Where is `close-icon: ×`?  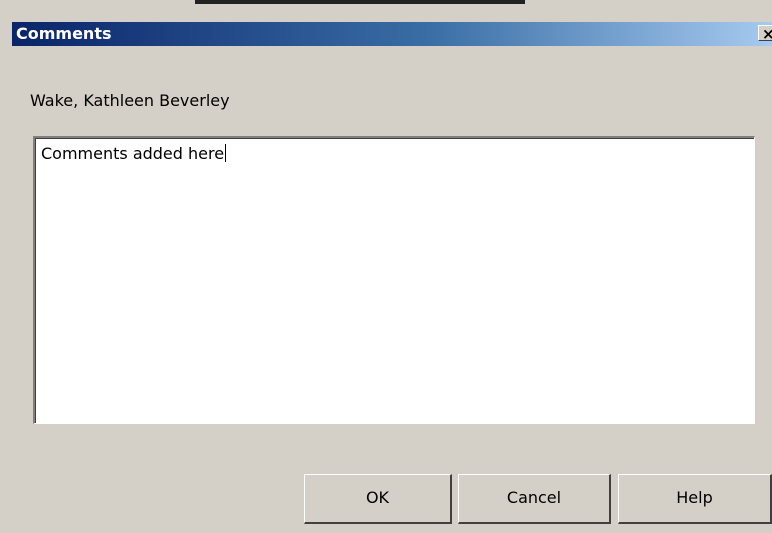 close-icon: × is located at coordinates (767, 34).